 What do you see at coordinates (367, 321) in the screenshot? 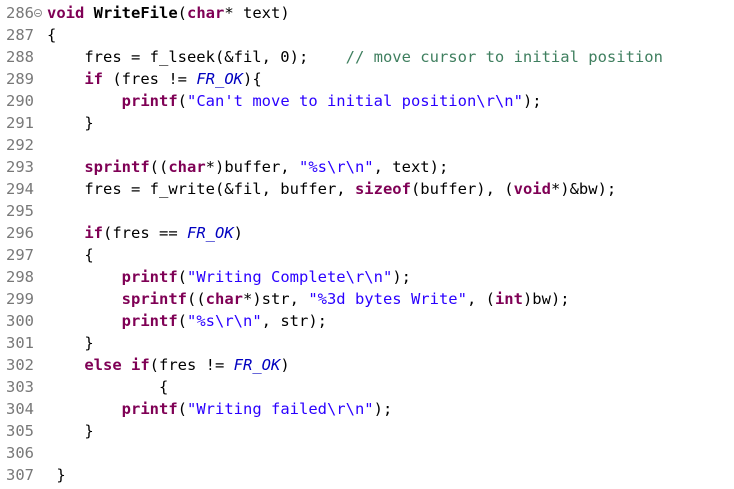
I see `code-line: 300 printf("%s\r\n", str);` at bounding box center [367, 321].